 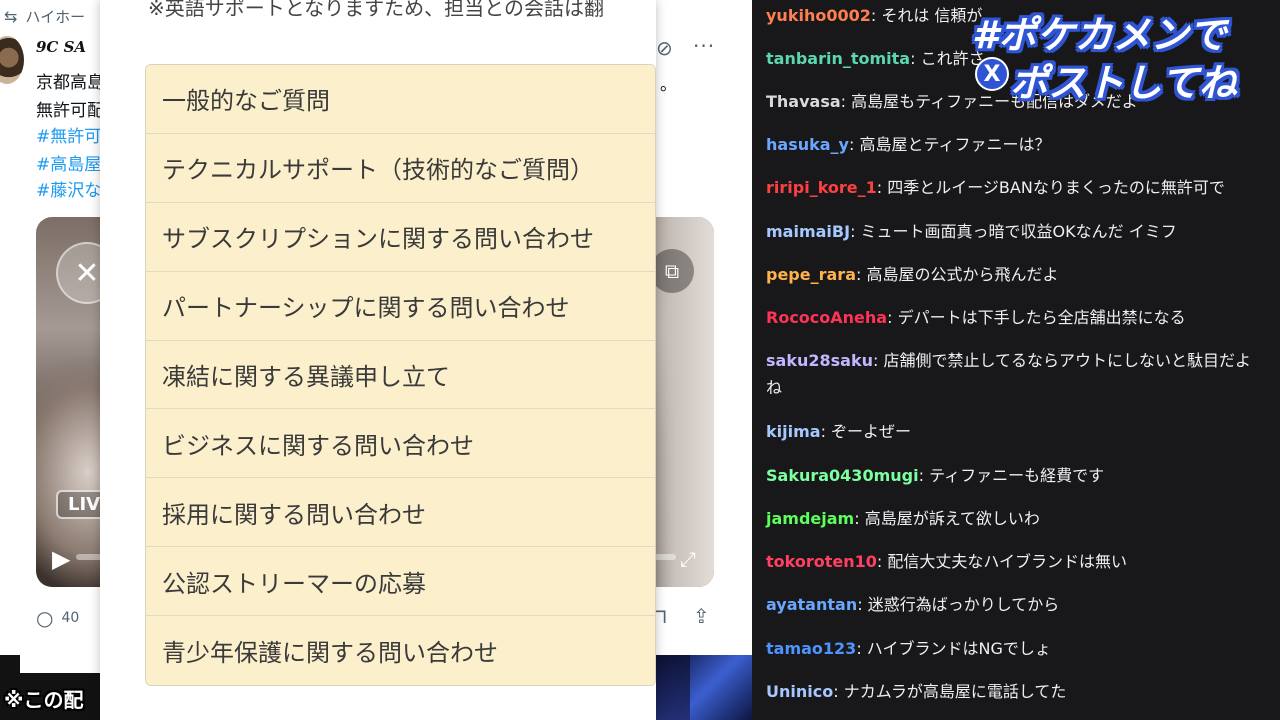 What do you see at coordinates (701, 616) in the screenshot?
I see `share-icon: ⇪` at bounding box center [701, 616].